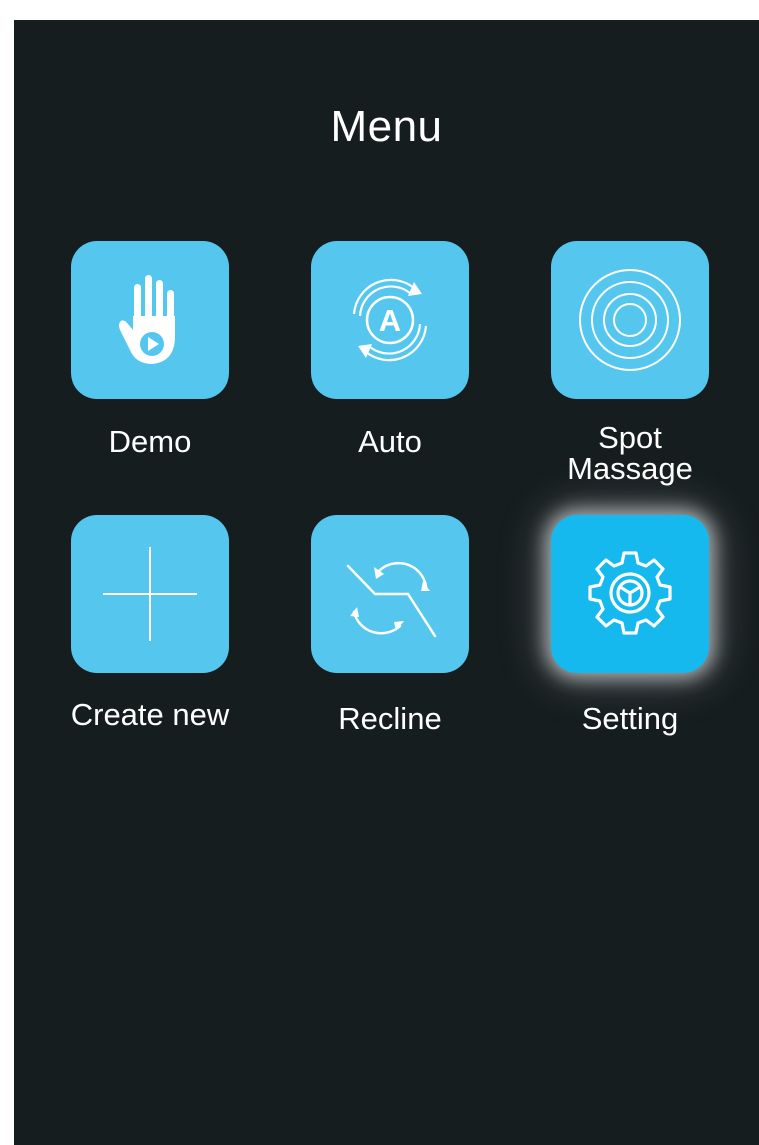 This screenshot has height=1145, width=759. I want to click on page-title: Menu, so click(386, 126).